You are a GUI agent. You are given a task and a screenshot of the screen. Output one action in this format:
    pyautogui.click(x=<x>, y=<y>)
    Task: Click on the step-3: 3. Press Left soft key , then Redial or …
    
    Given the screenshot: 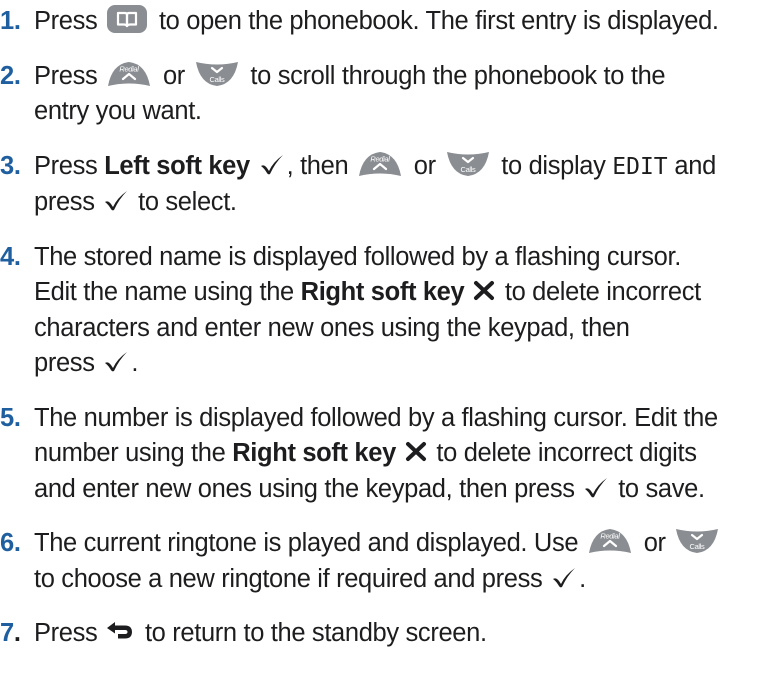 What is the action you would take?
    pyautogui.click(x=387, y=185)
    